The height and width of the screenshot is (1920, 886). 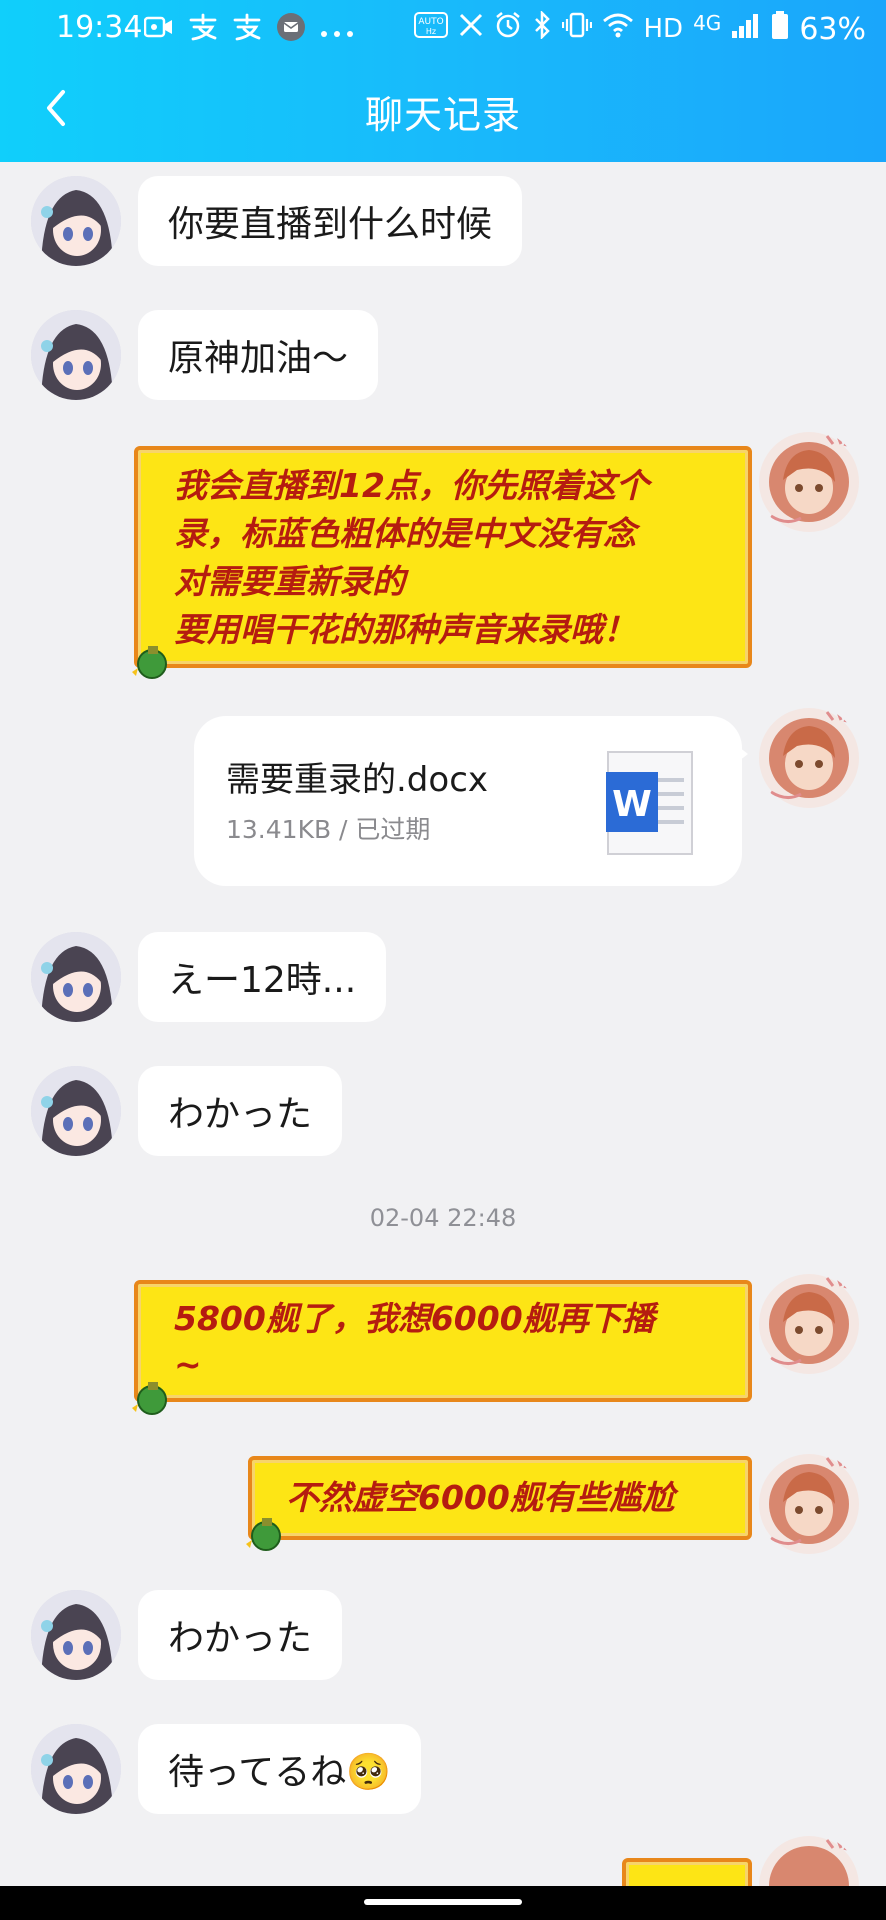 What do you see at coordinates (330, 221) in the screenshot?
I see `message-bubble: 你要直播到什么时候` at bounding box center [330, 221].